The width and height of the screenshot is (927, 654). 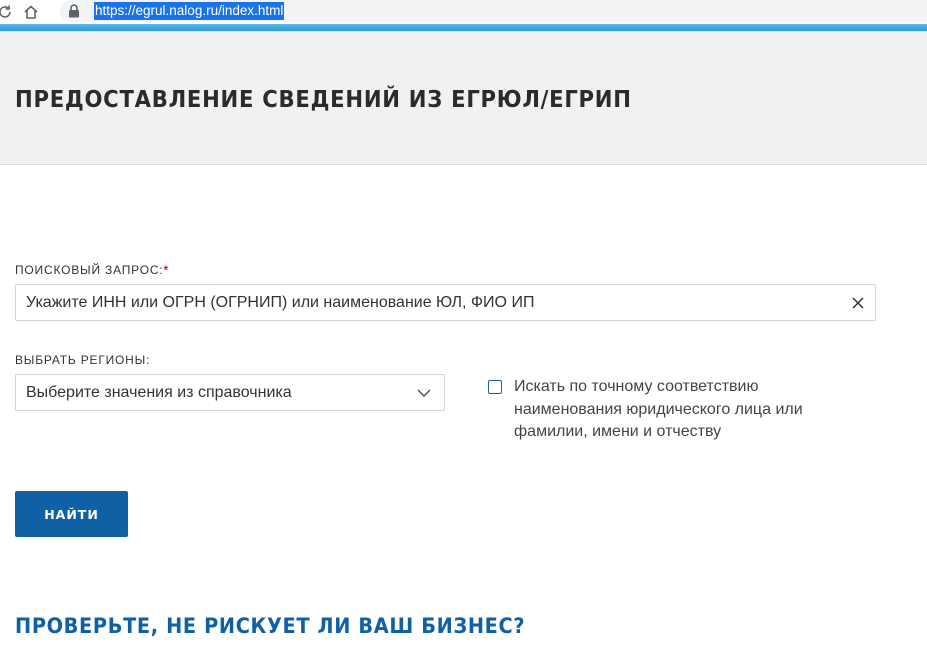 I want to click on clear-icon, so click(x=858, y=303).